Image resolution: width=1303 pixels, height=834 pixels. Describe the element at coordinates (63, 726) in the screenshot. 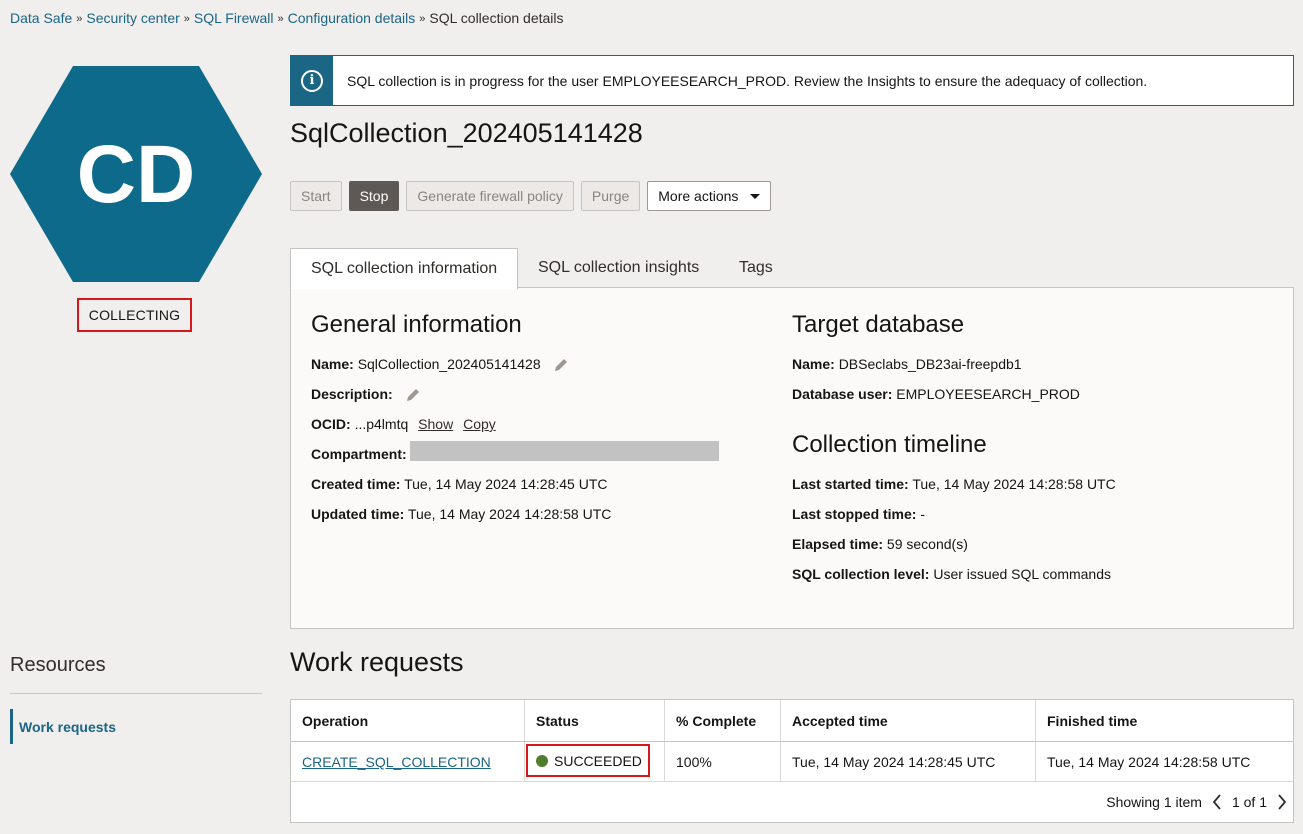

I see `sidebar-item-work-requests: Work requests` at that location.